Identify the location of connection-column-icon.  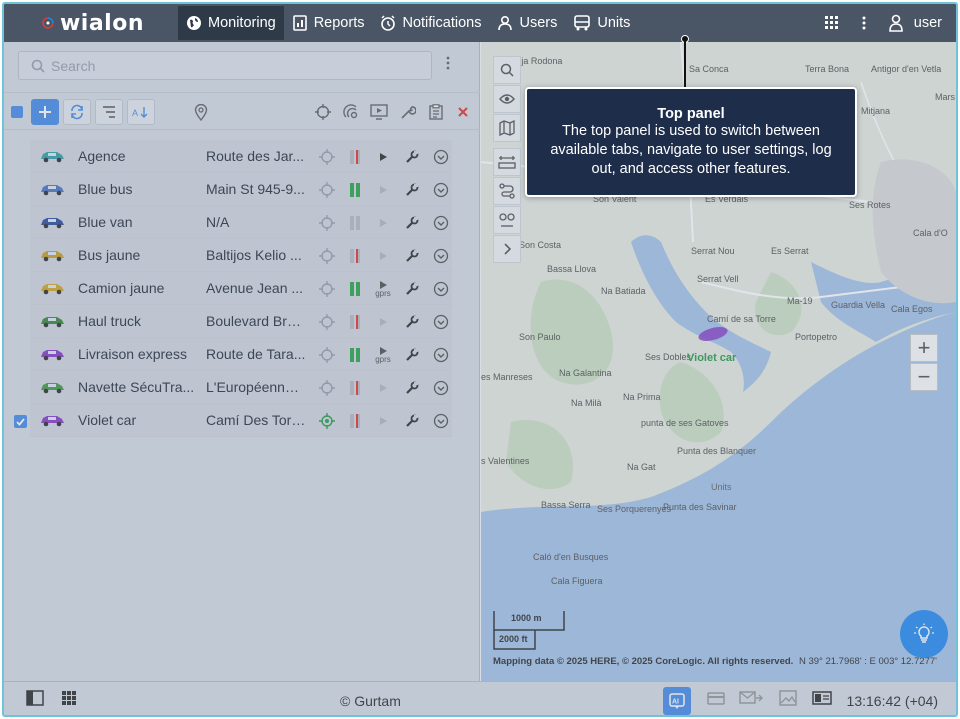
(351, 112).